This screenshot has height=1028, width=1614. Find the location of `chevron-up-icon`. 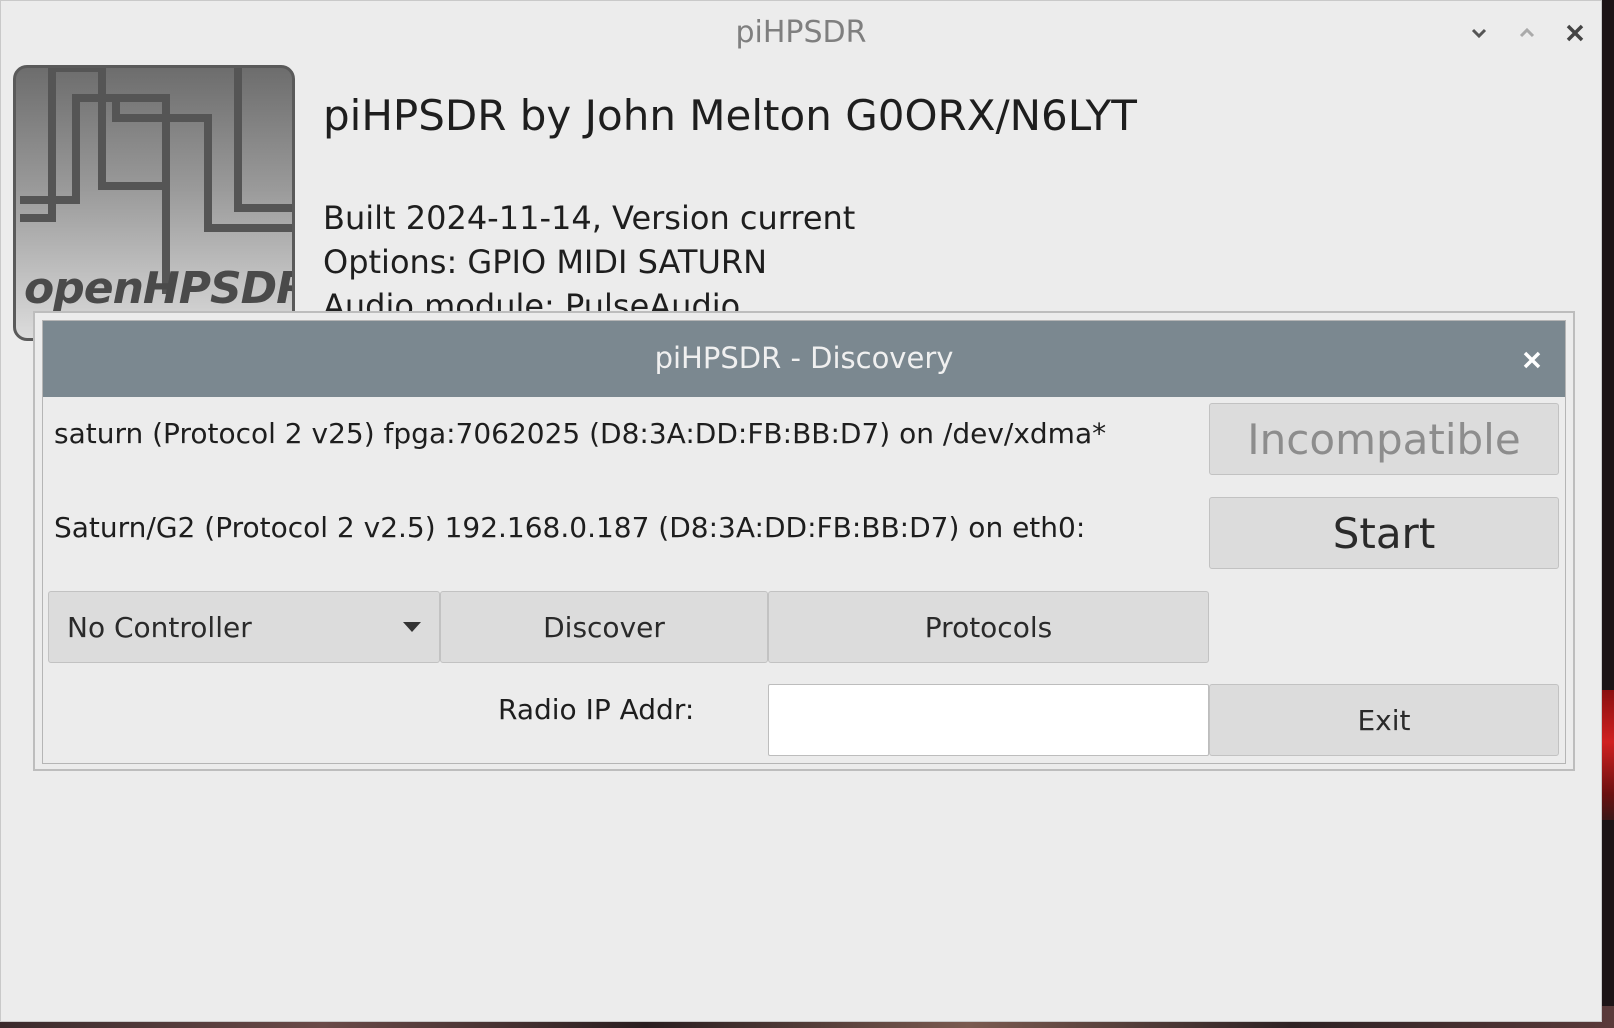

chevron-up-icon is located at coordinates (1527, 32).